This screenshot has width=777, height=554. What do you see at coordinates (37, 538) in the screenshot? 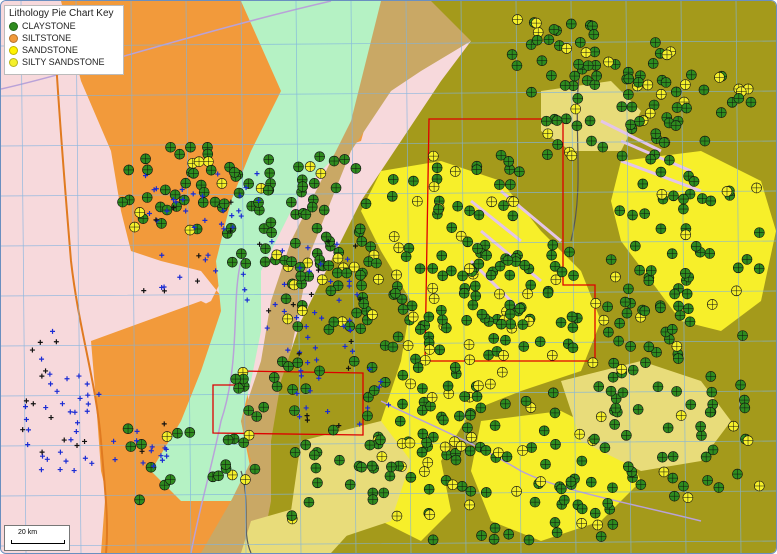
I see `scale-bar: 20 km` at bounding box center [37, 538].